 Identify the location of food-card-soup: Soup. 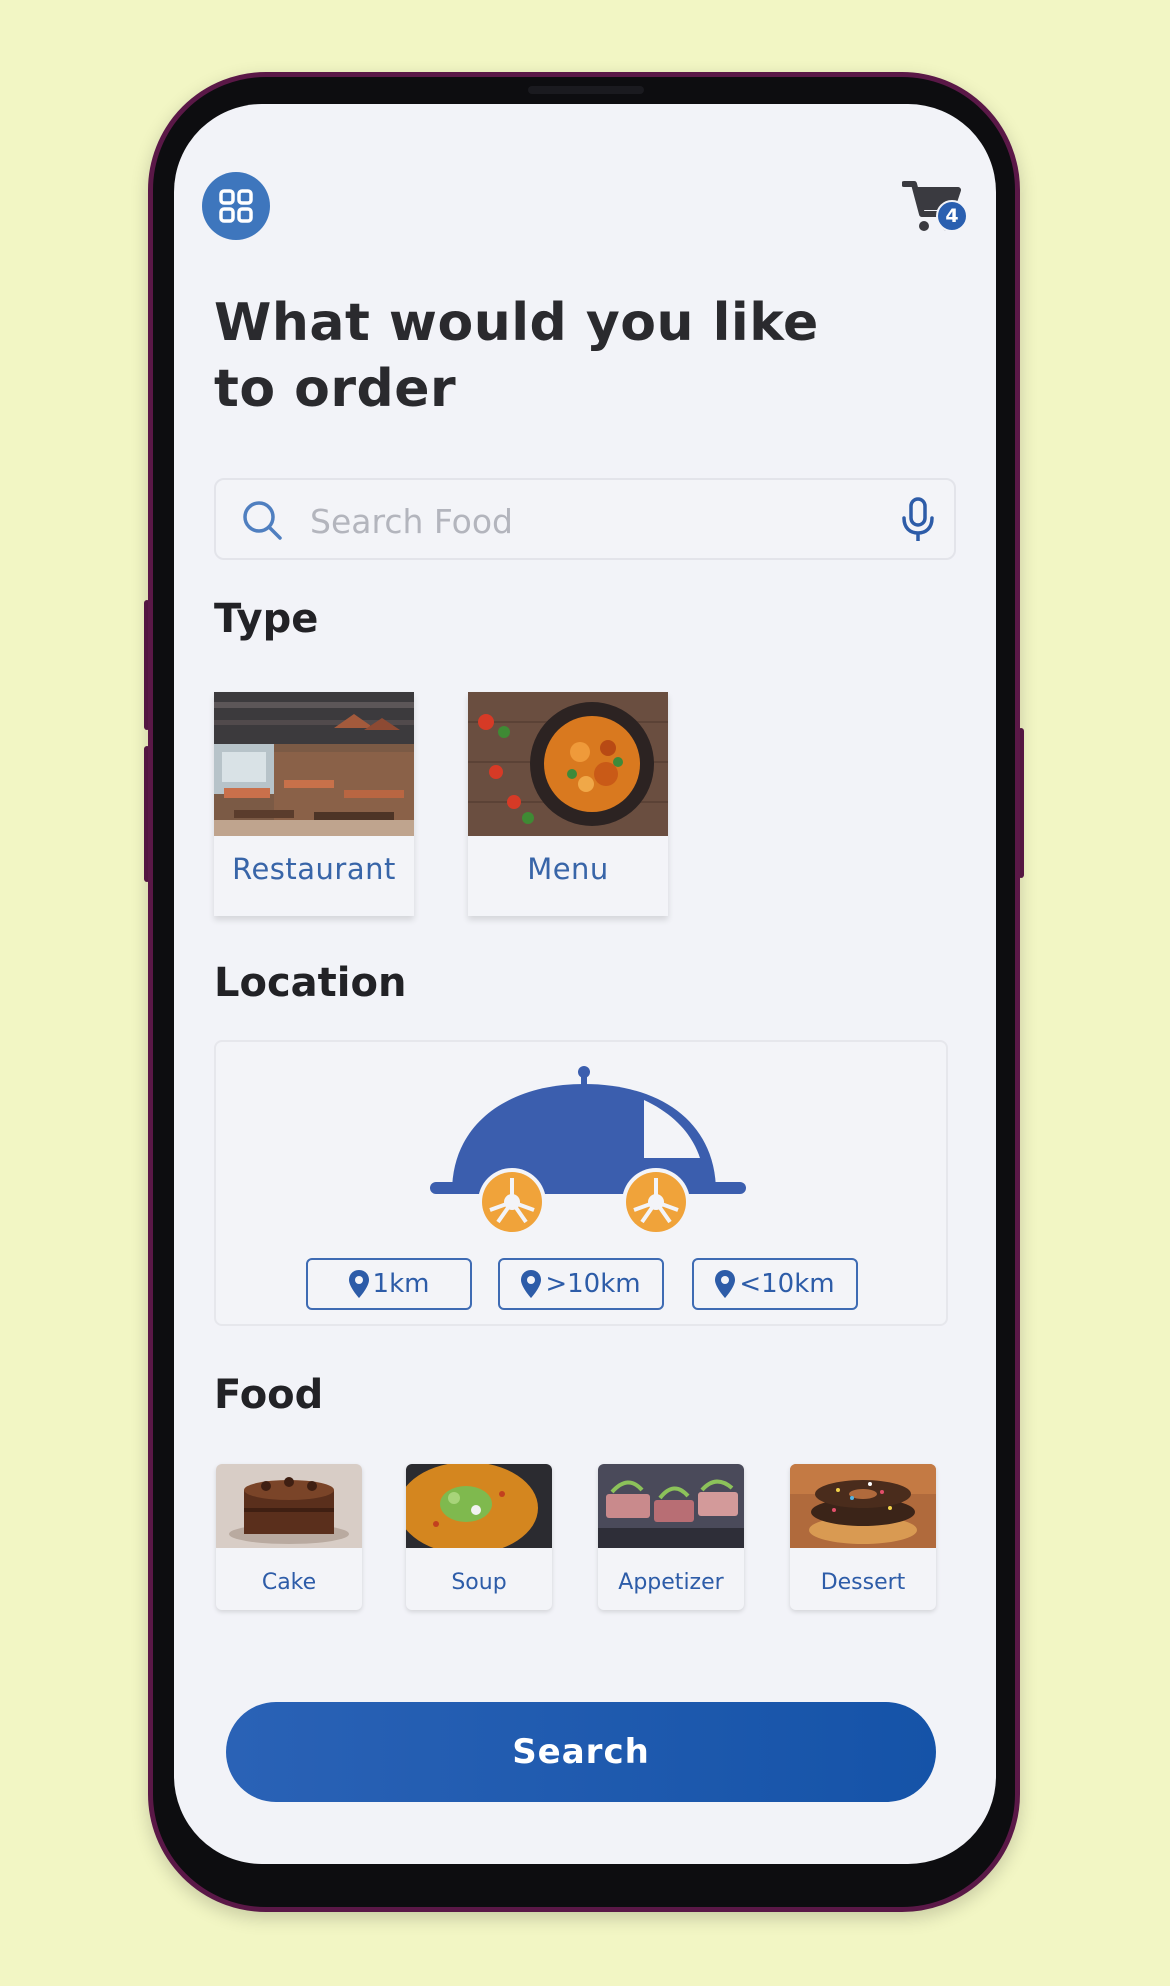
(479, 1537).